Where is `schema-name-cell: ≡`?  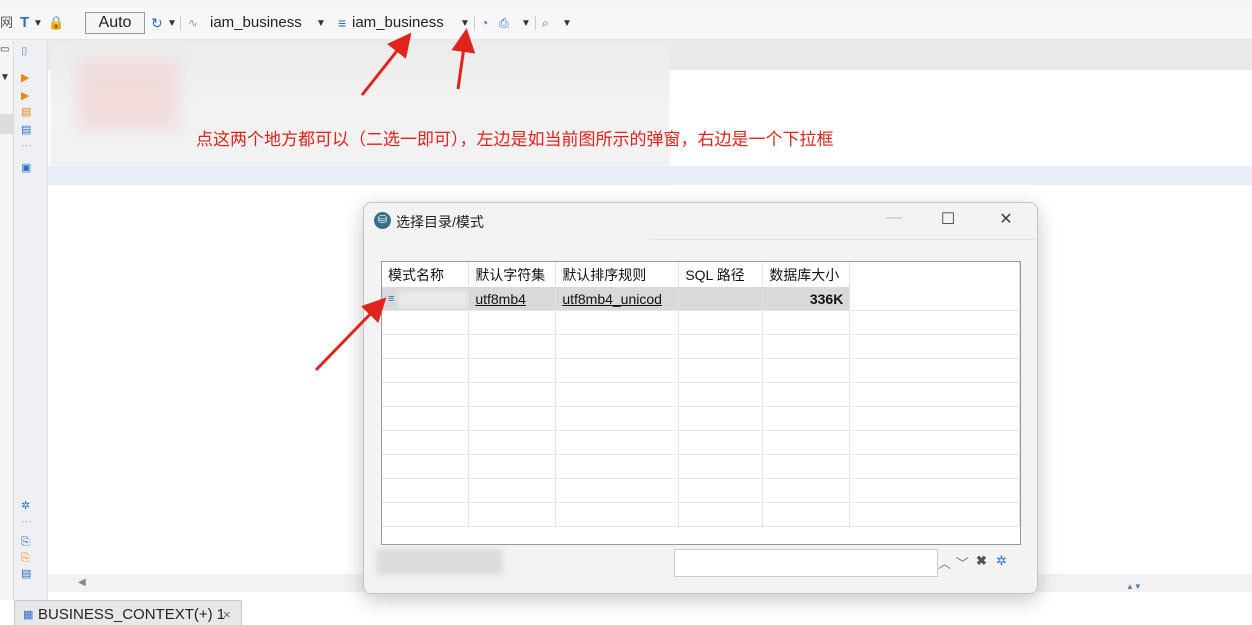 schema-name-cell: ≡ is located at coordinates (426, 299).